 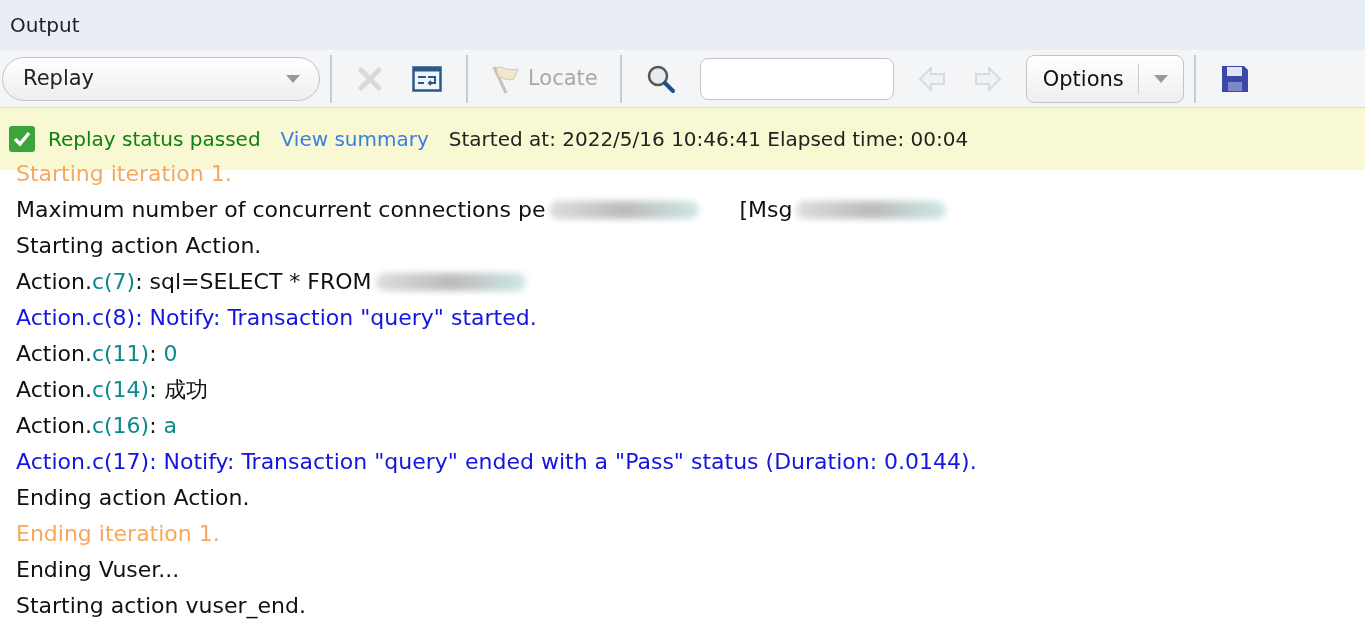 What do you see at coordinates (796, 78) in the screenshot?
I see `search-field` at bounding box center [796, 78].